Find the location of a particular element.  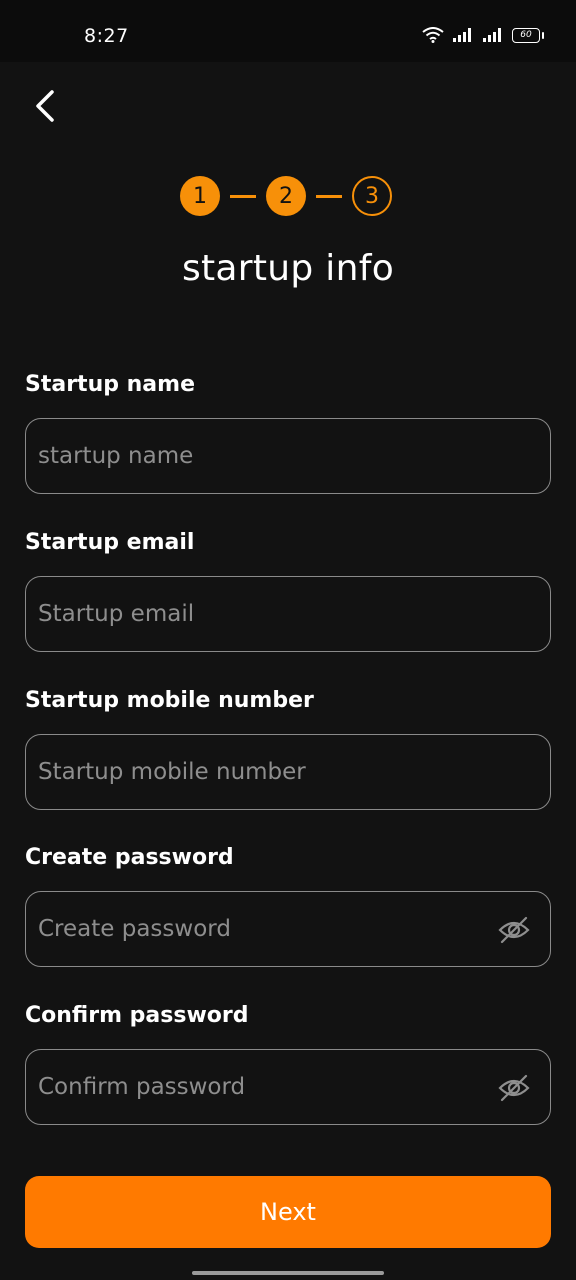

step-2: 2 is located at coordinates (286, 196).